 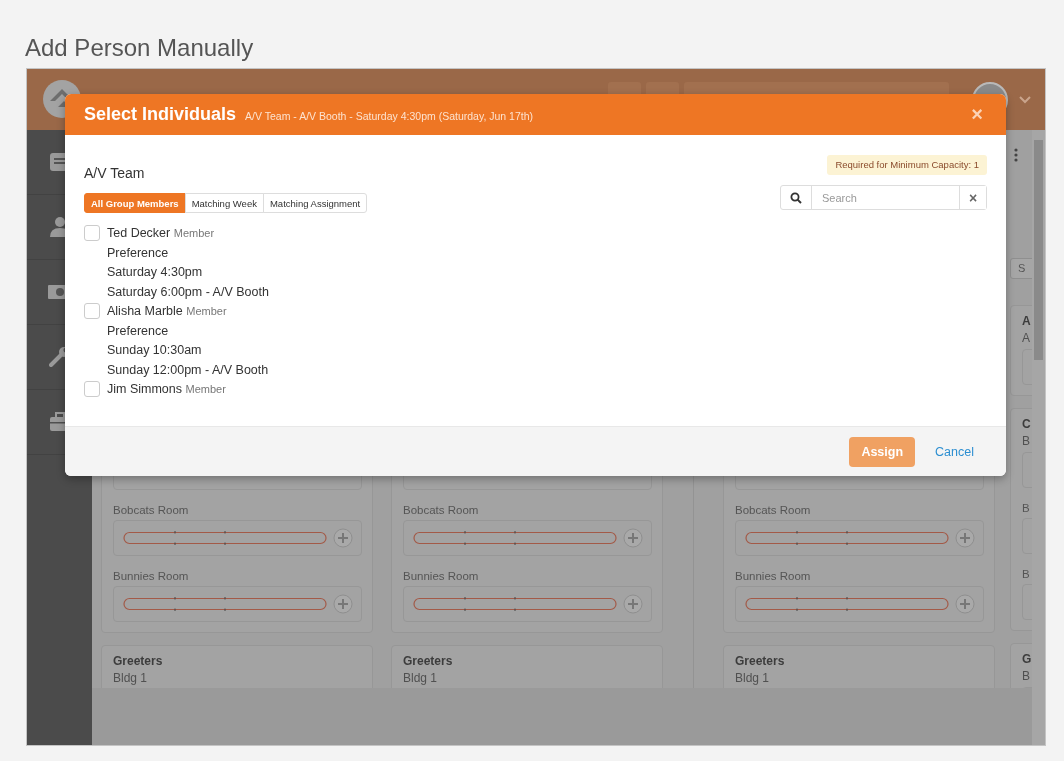 What do you see at coordinates (1027, 659) in the screenshot?
I see `card-title: G` at bounding box center [1027, 659].